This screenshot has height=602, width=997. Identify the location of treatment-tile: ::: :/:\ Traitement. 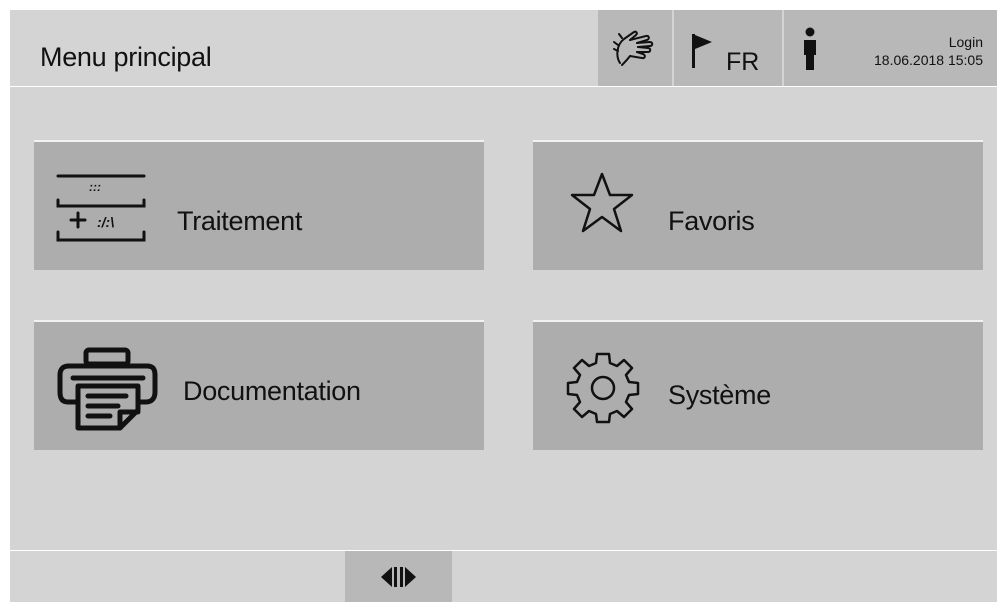
(259, 205).